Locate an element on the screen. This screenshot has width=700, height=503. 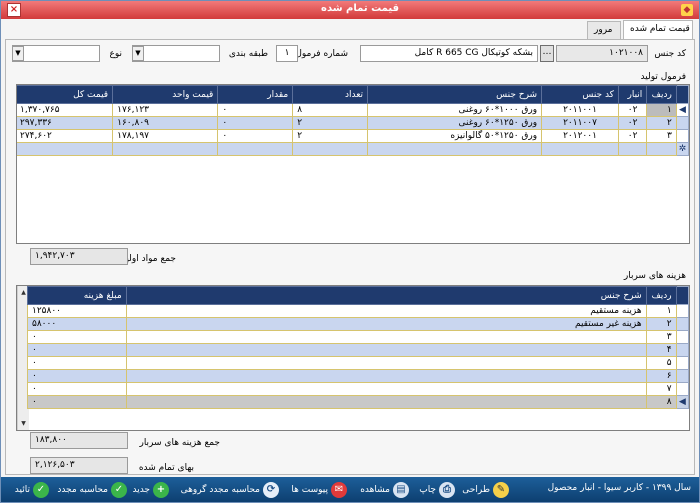
table-row: ۰ ۷ is located at coordinates (358, 389).